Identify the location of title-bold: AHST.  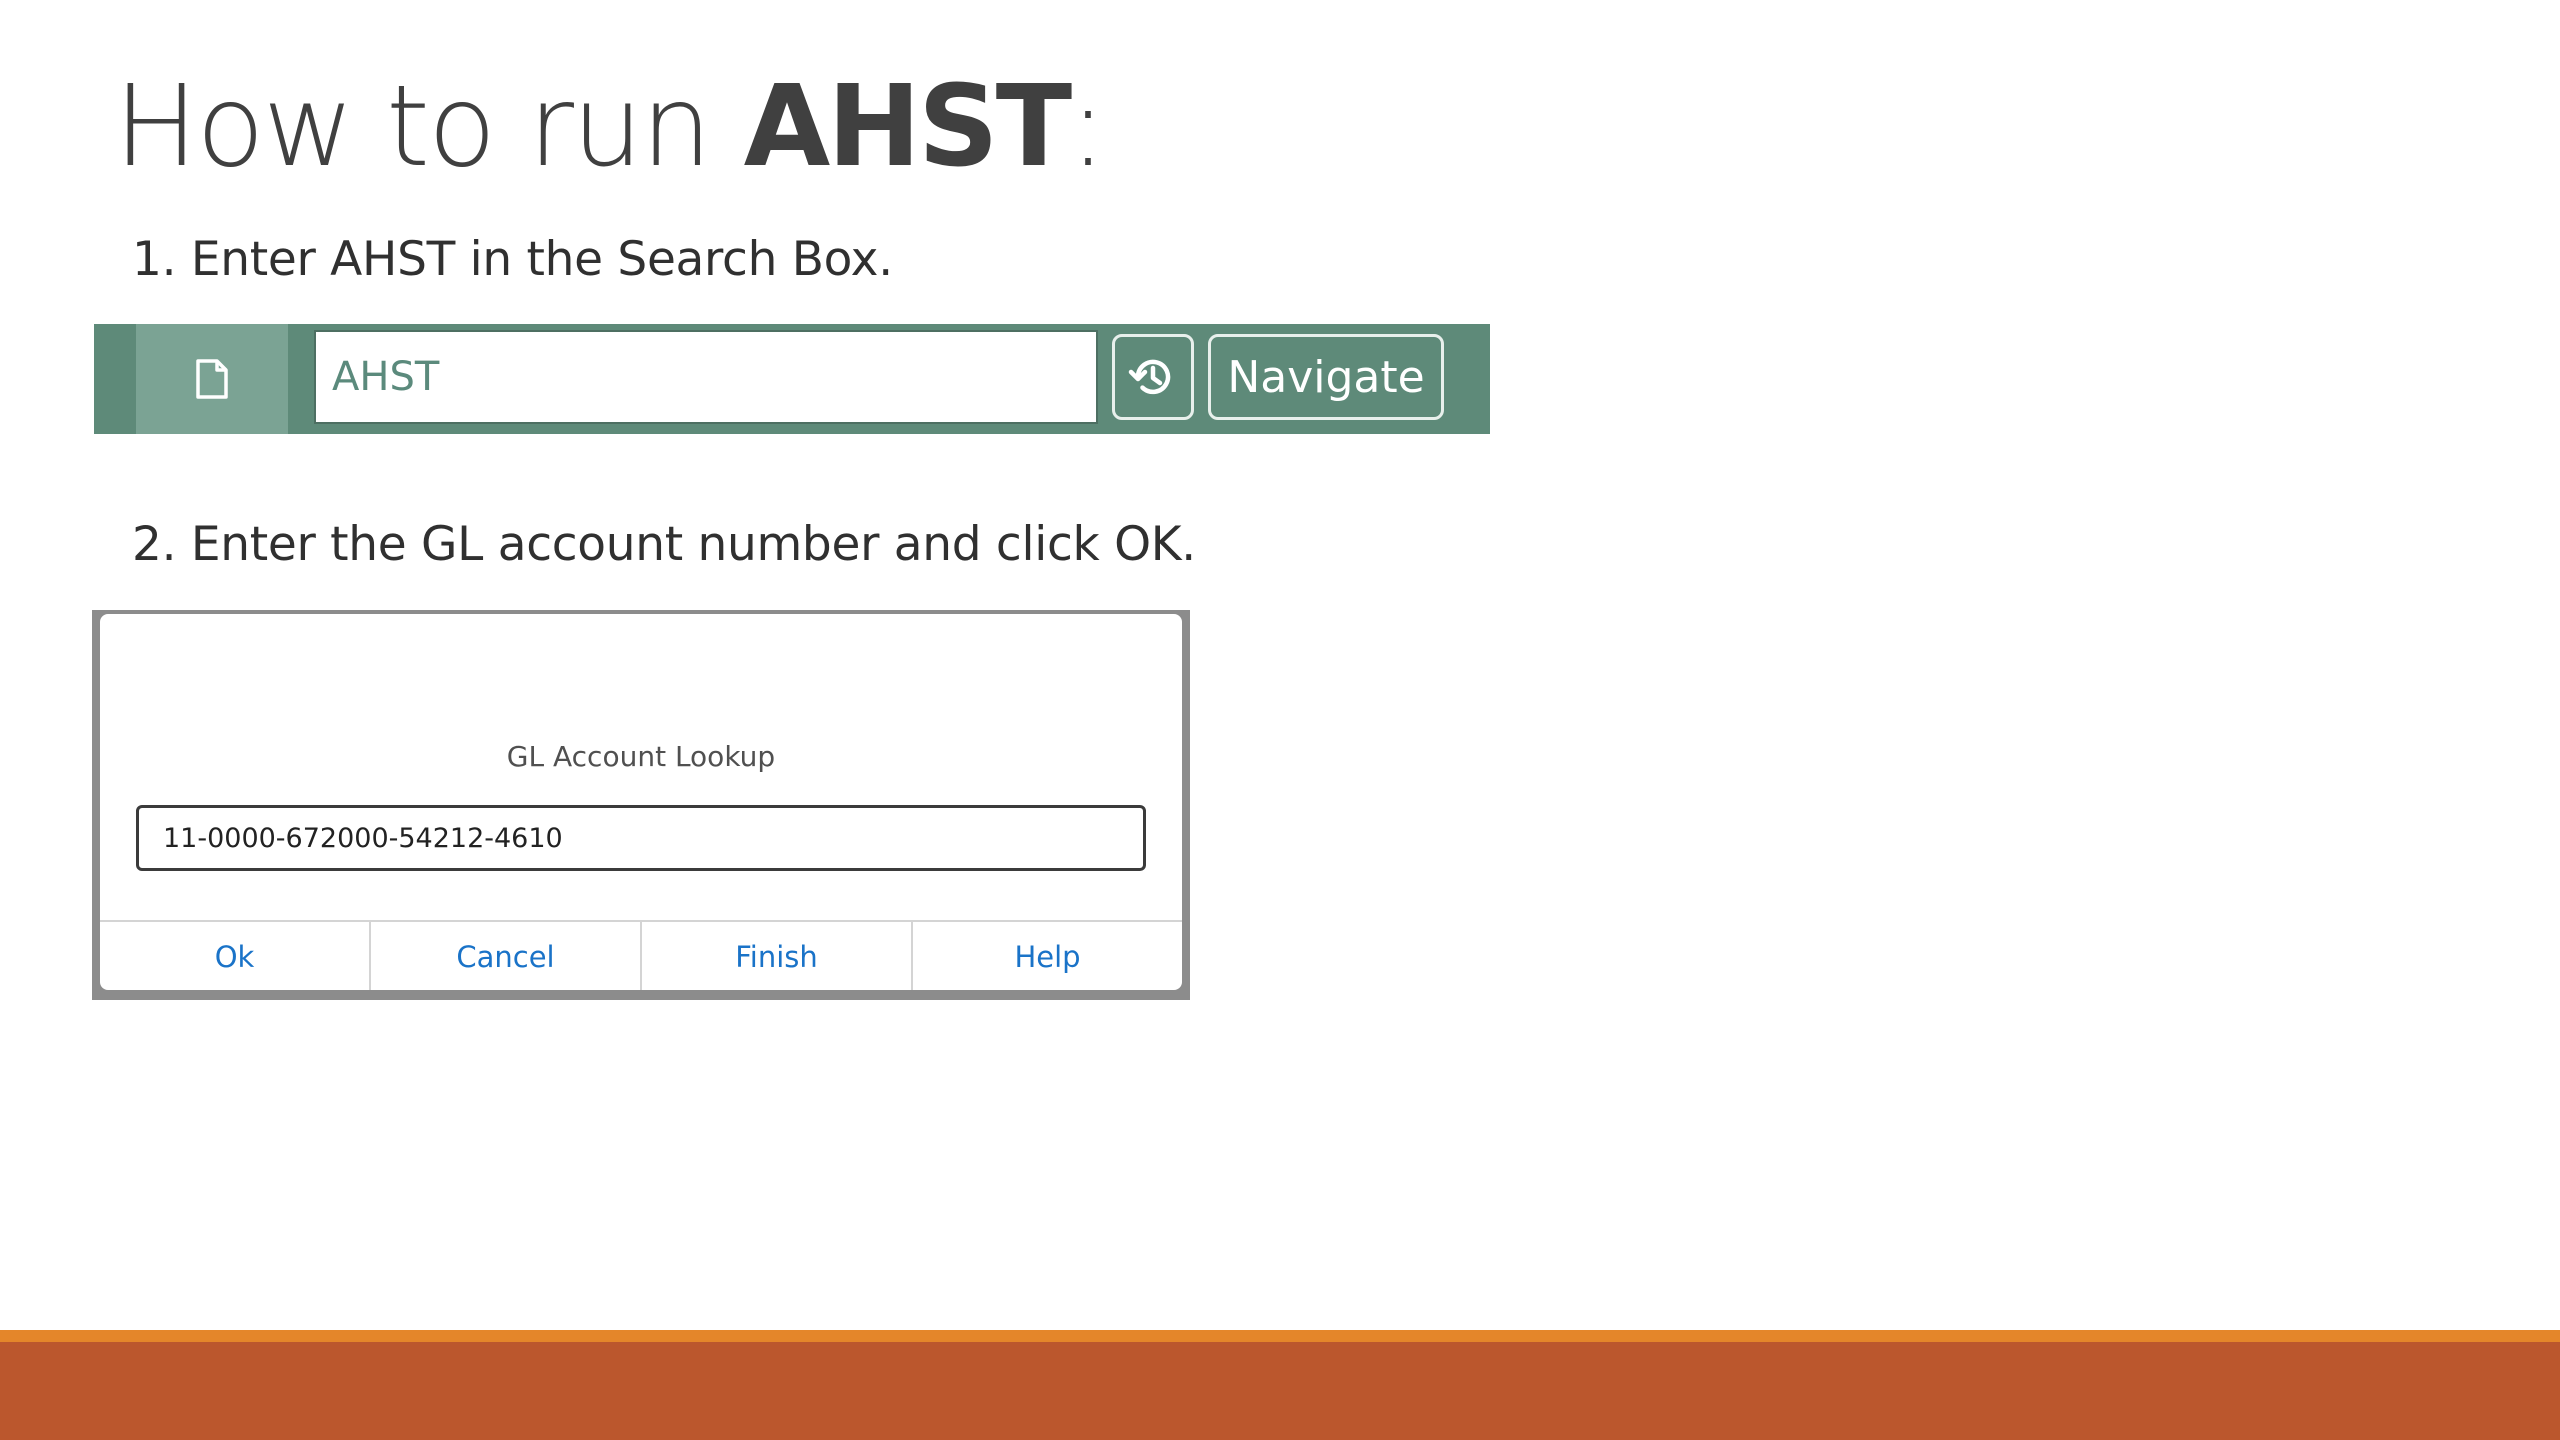
(907, 127).